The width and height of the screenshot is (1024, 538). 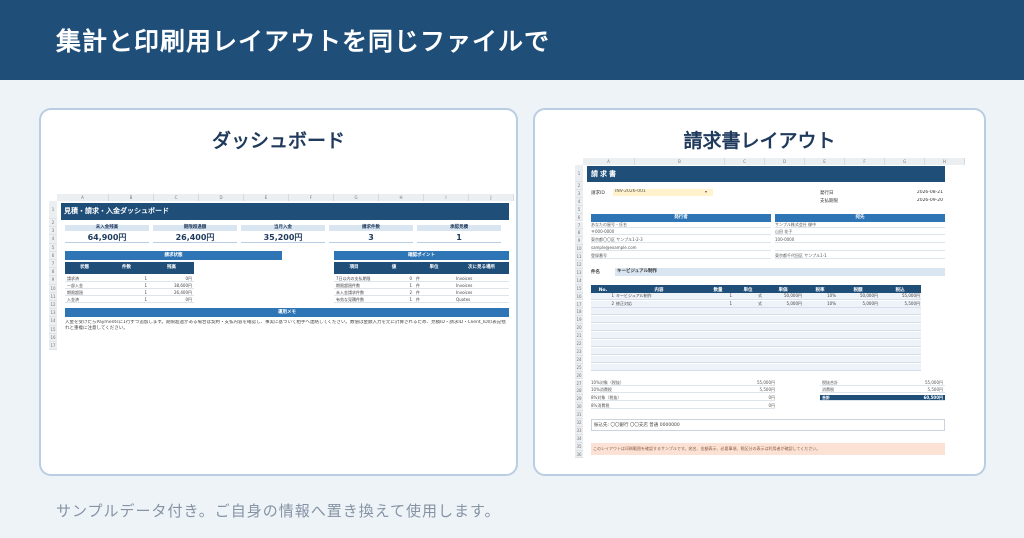 I want to click on total-label: 消費税, so click(x=850, y=390).